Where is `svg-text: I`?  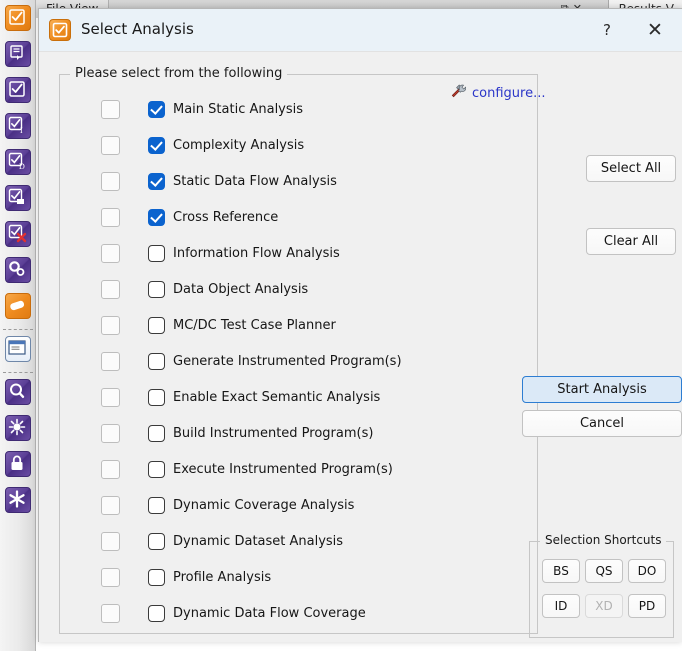 svg-text: I is located at coordinates (21, 130).